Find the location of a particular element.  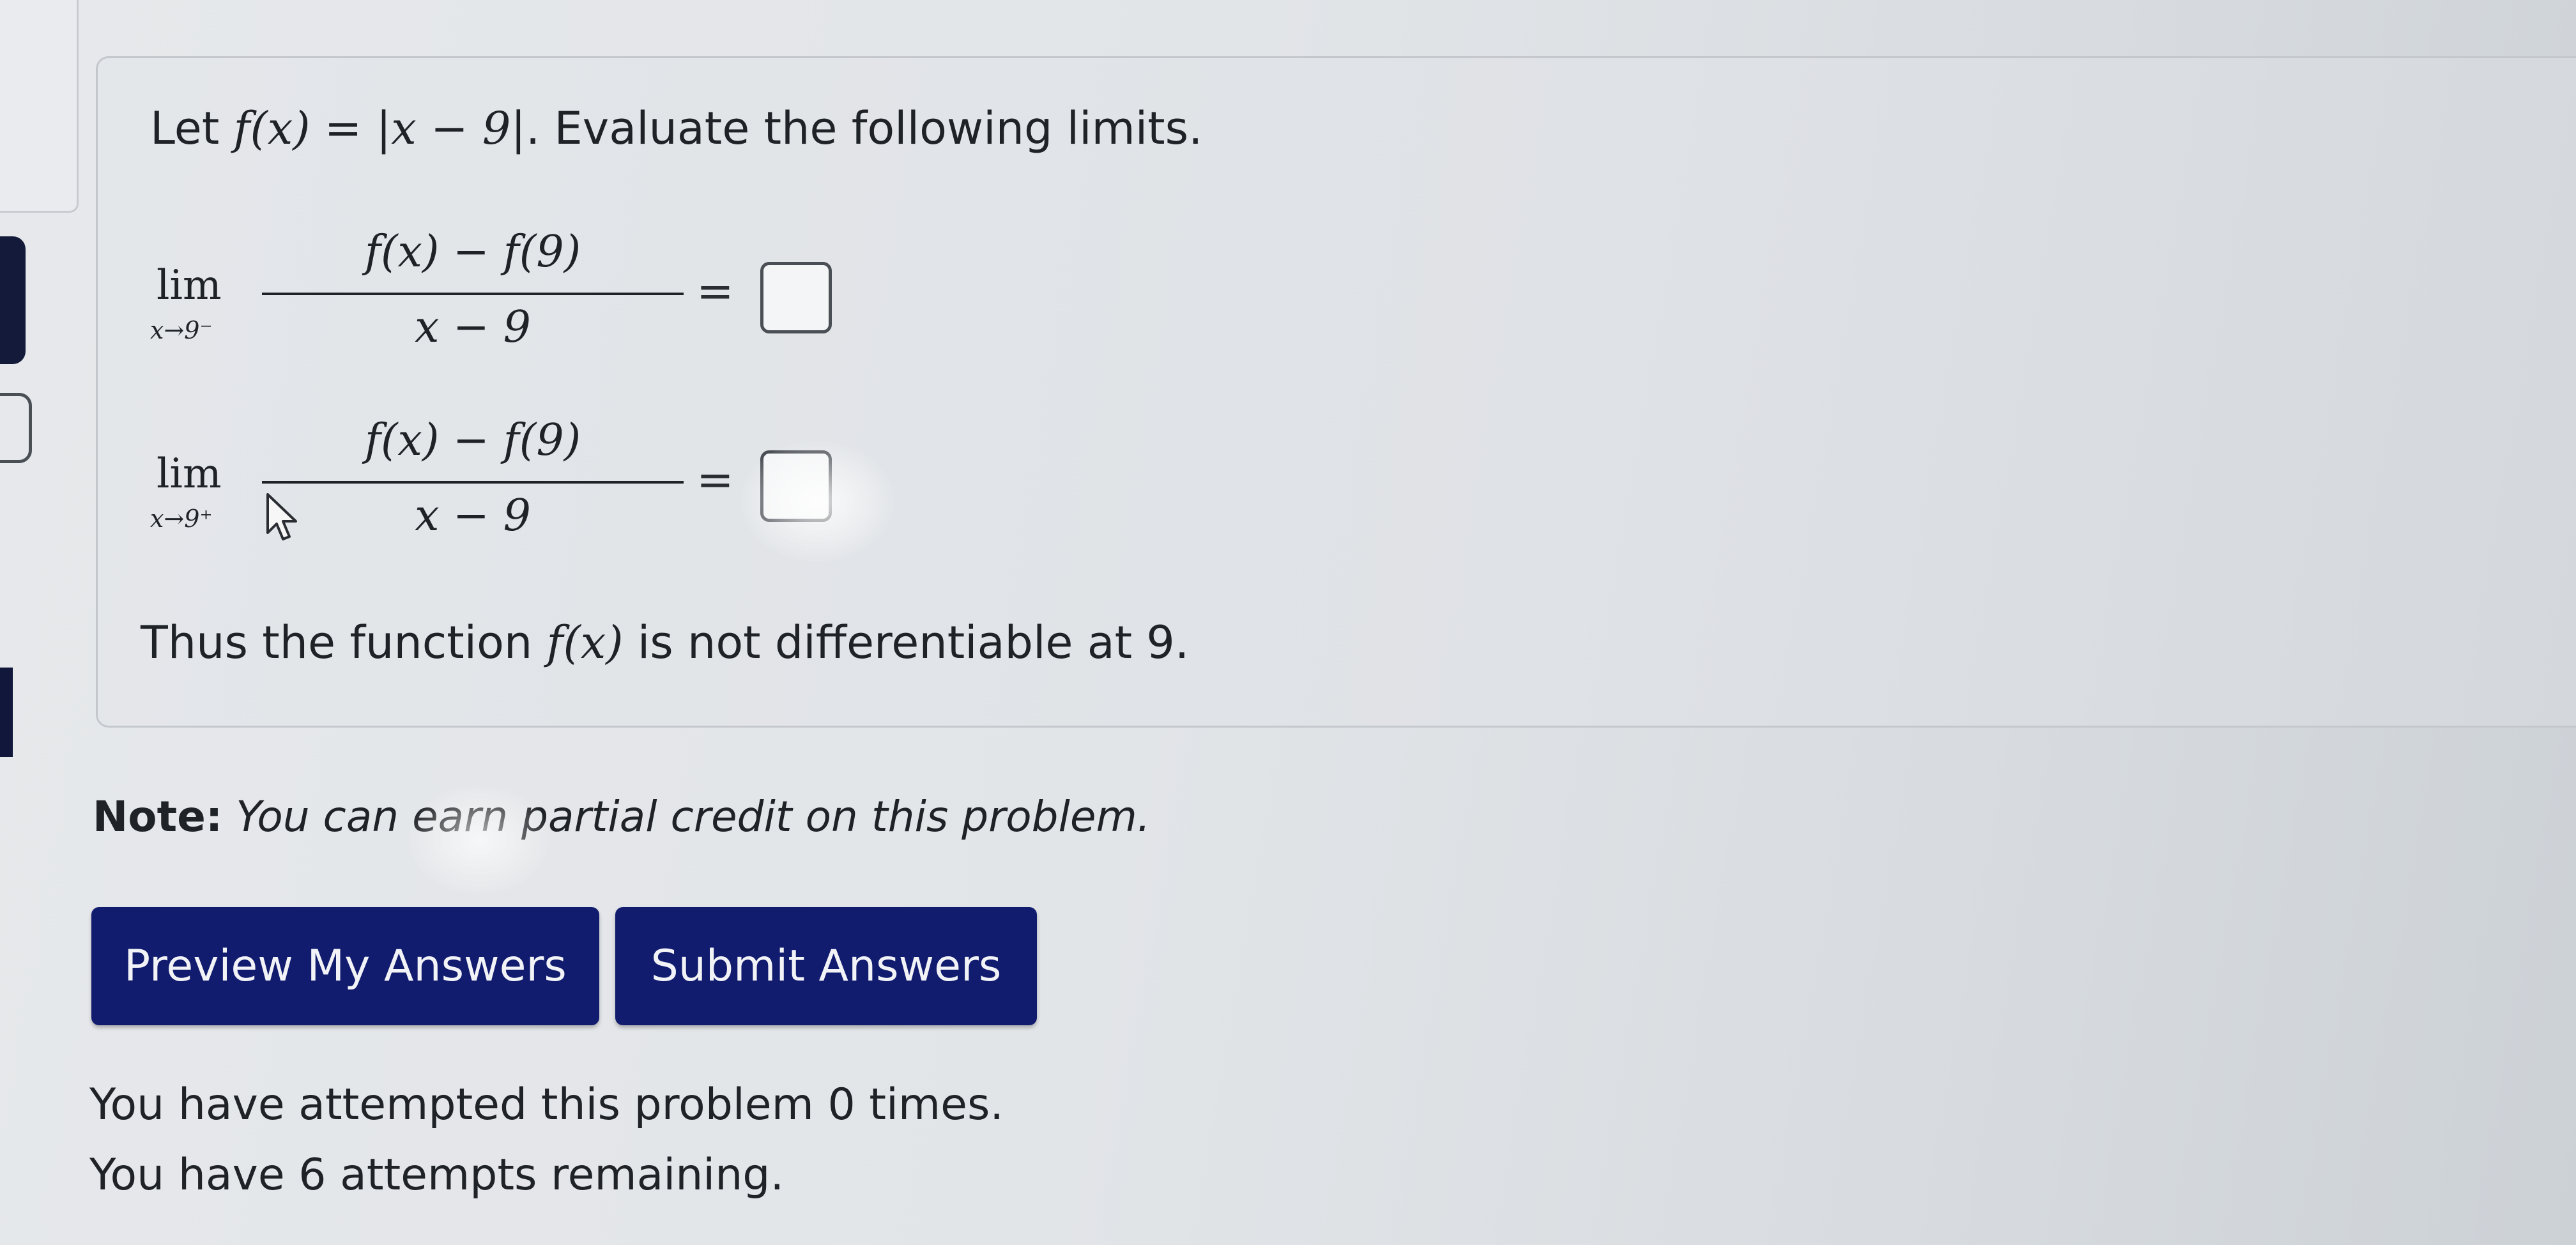

limit-left: lim x→9⁻ f(x) − f(9) x − 9 = is located at coordinates (491, 291).